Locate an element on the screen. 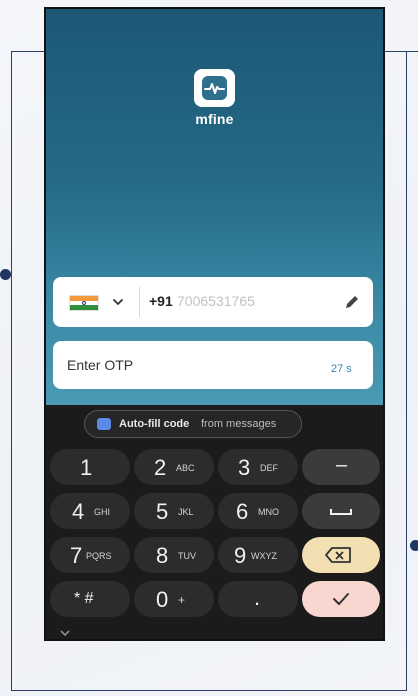 Image resolution: width=418 pixels, height=696 pixels. autofill-secondary: from messages is located at coordinates (239, 424).